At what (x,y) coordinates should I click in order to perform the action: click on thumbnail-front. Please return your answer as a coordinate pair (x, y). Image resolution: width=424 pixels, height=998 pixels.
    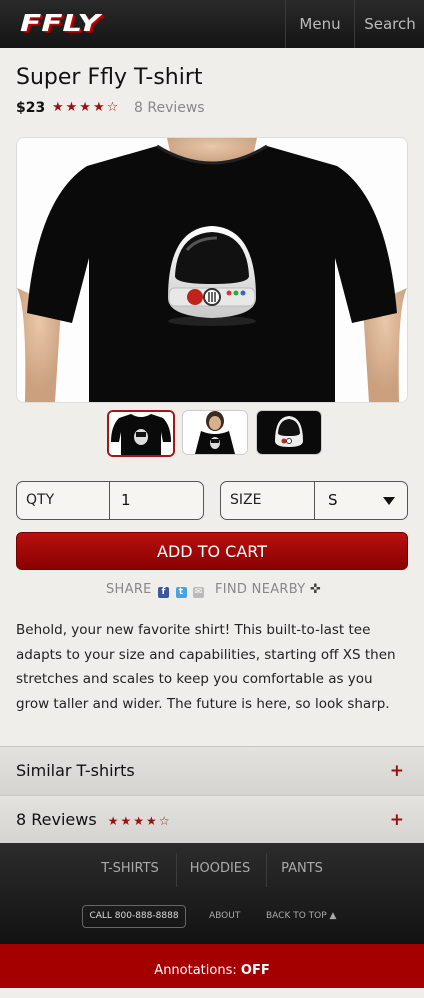
    Looking at the image, I should click on (141, 433).